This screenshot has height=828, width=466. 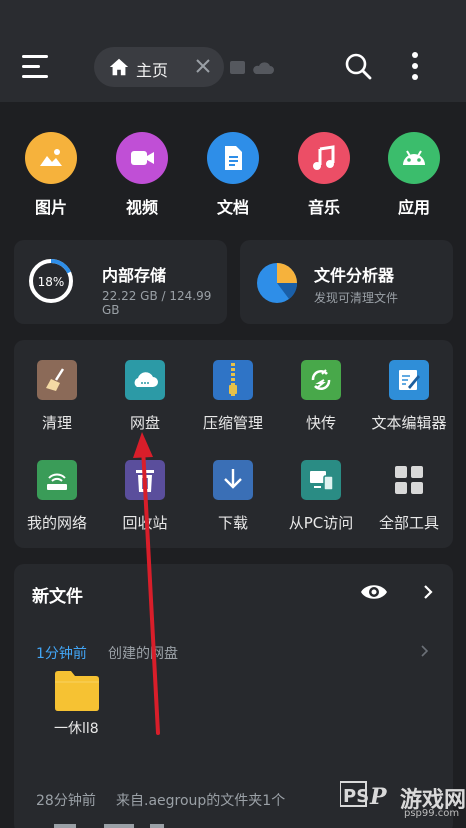 What do you see at coordinates (374, 592) in the screenshot?
I see `eye-icon` at bounding box center [374, 592].